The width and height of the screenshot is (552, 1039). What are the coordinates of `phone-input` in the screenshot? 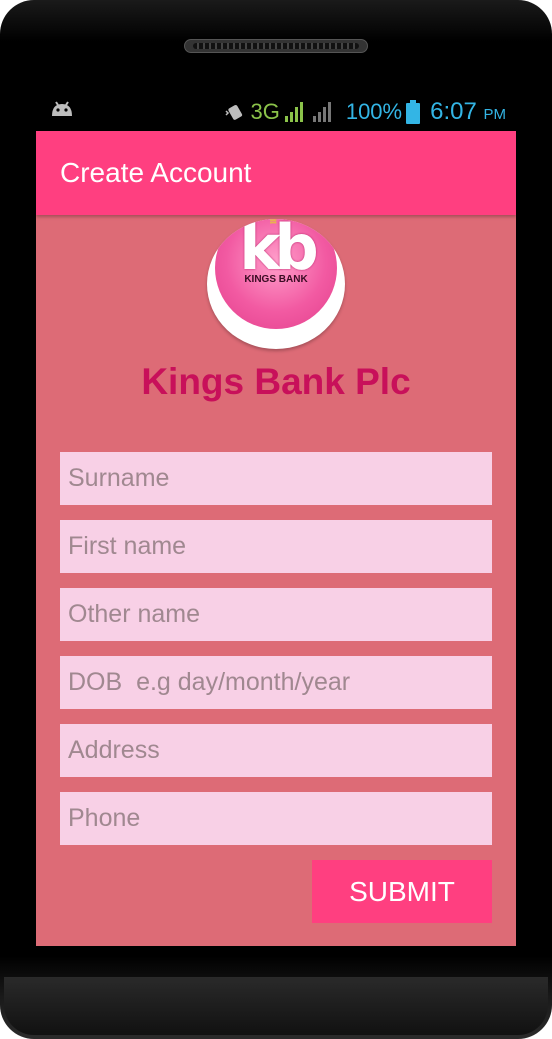 It's located at (276, 818).